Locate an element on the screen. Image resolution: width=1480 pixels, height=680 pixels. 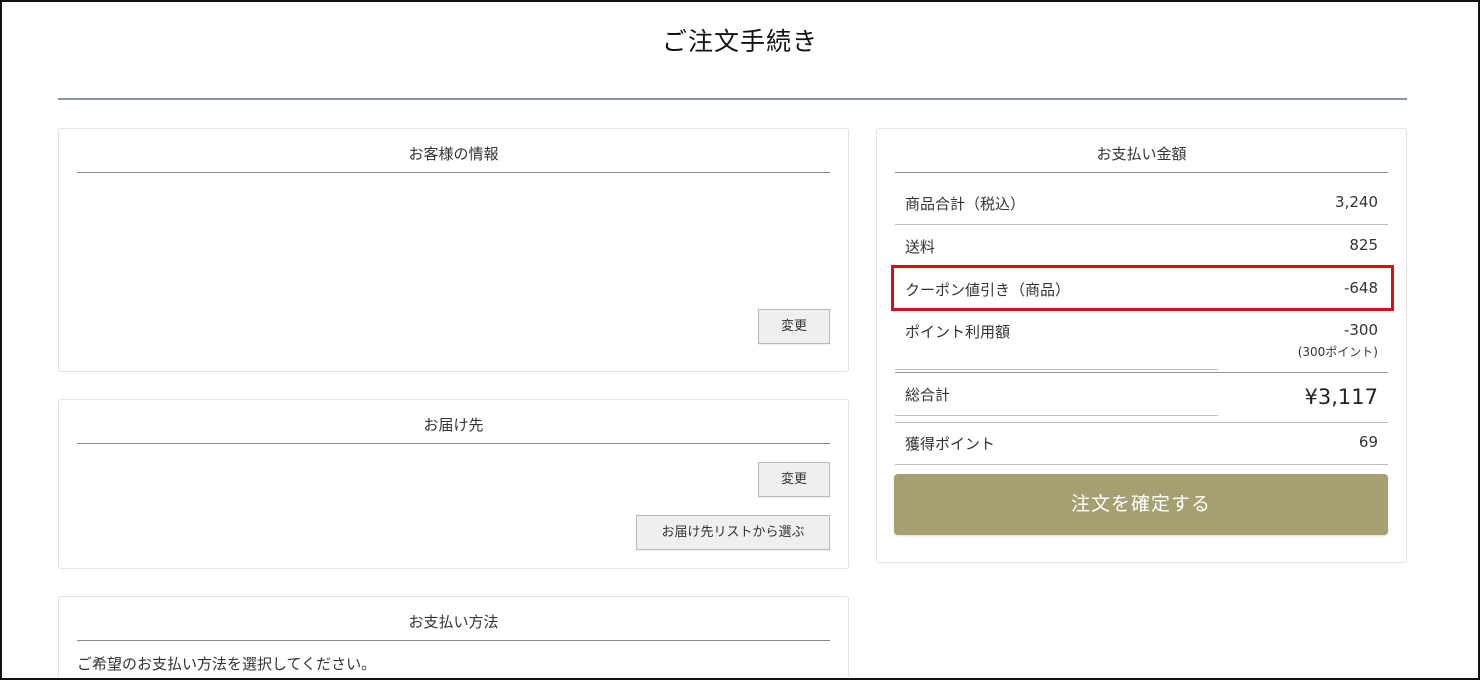
delivery-card: お届け先 変更 お届け先リストから選ぶ is located at coordinates (453, 484).